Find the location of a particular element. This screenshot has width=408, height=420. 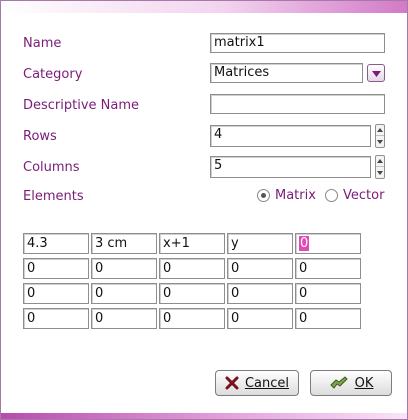

matrix-cell: 4.3 is located at coordinates (56, 243).